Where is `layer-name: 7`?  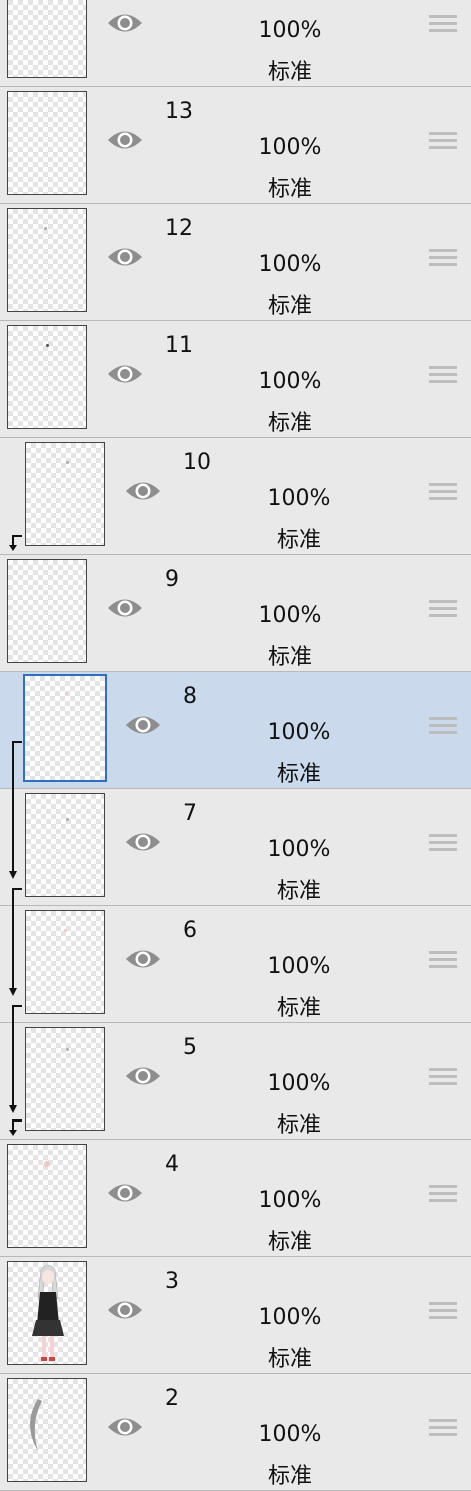 layer-name: 7 is located at coordinates (190, 813).